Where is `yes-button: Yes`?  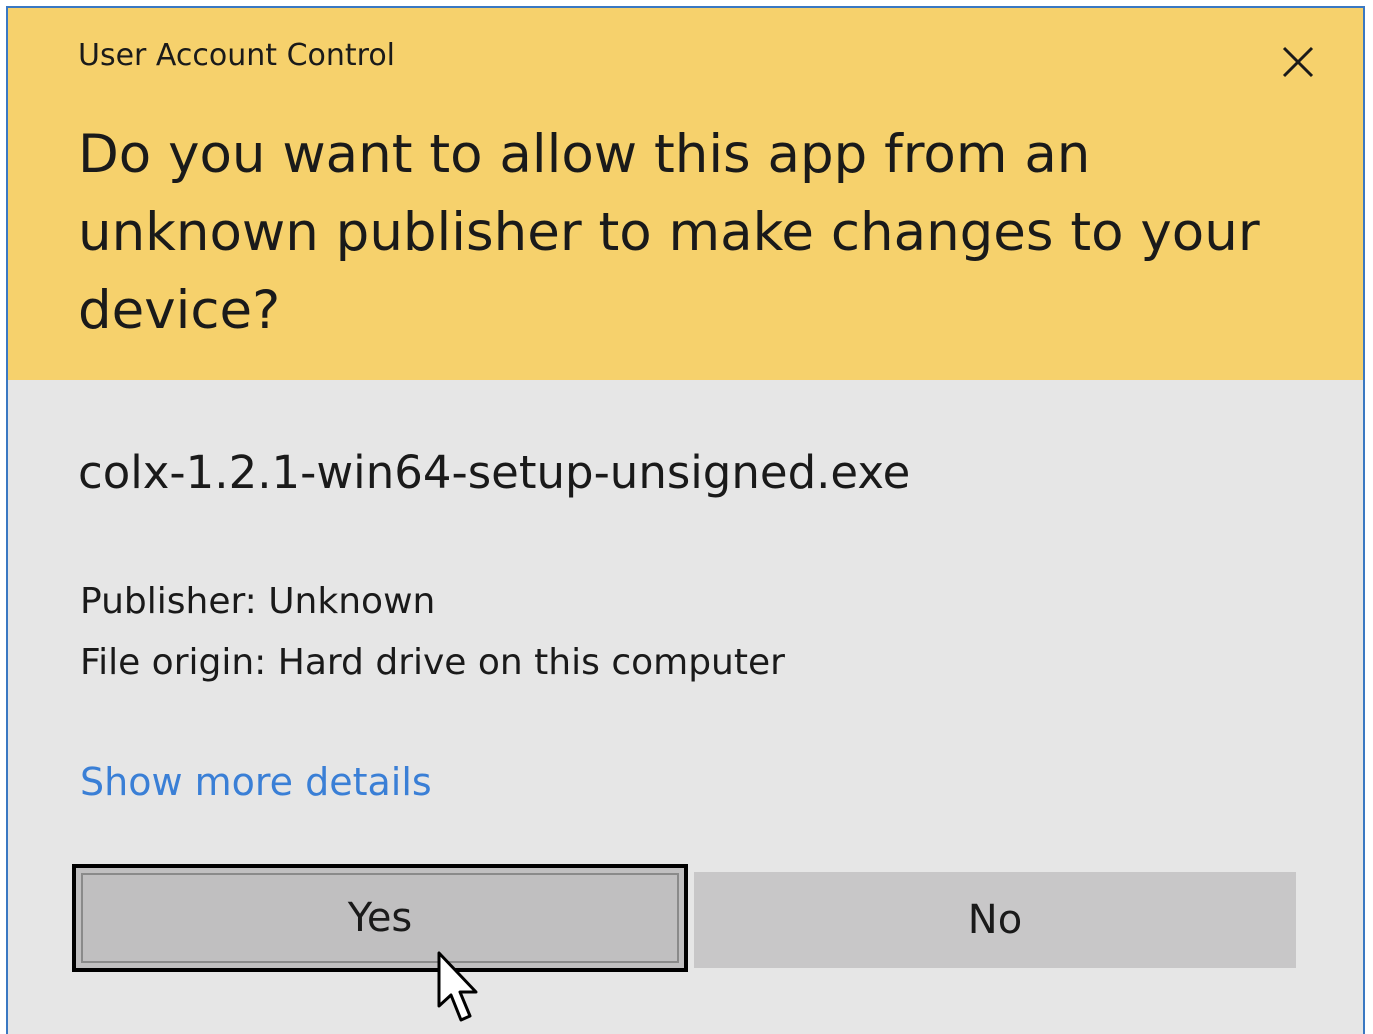 yes-button: Yes is located at coordinates (380, 918).